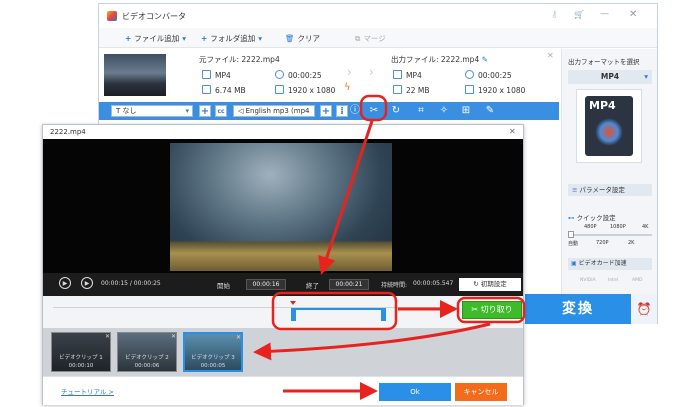  Describe the element at coordinates (373, 108) in the screenshot. I see `scissors-highlight` at that location.